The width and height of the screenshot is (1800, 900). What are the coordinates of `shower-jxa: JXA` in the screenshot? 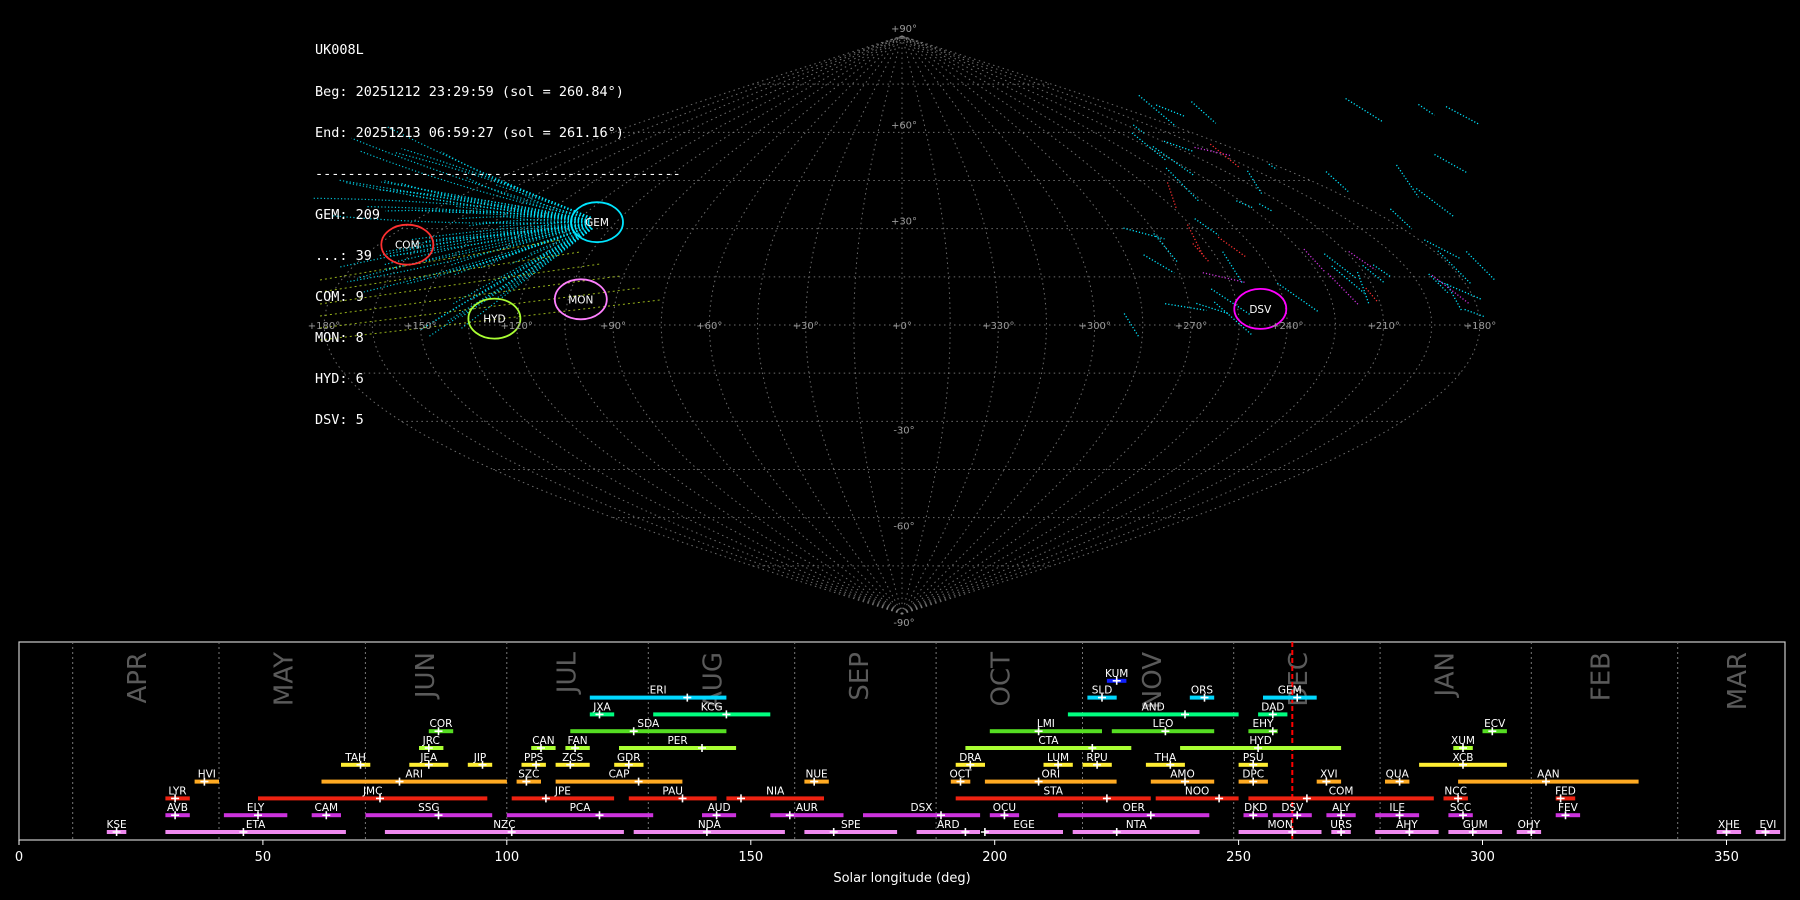 It's located at (602, 710).